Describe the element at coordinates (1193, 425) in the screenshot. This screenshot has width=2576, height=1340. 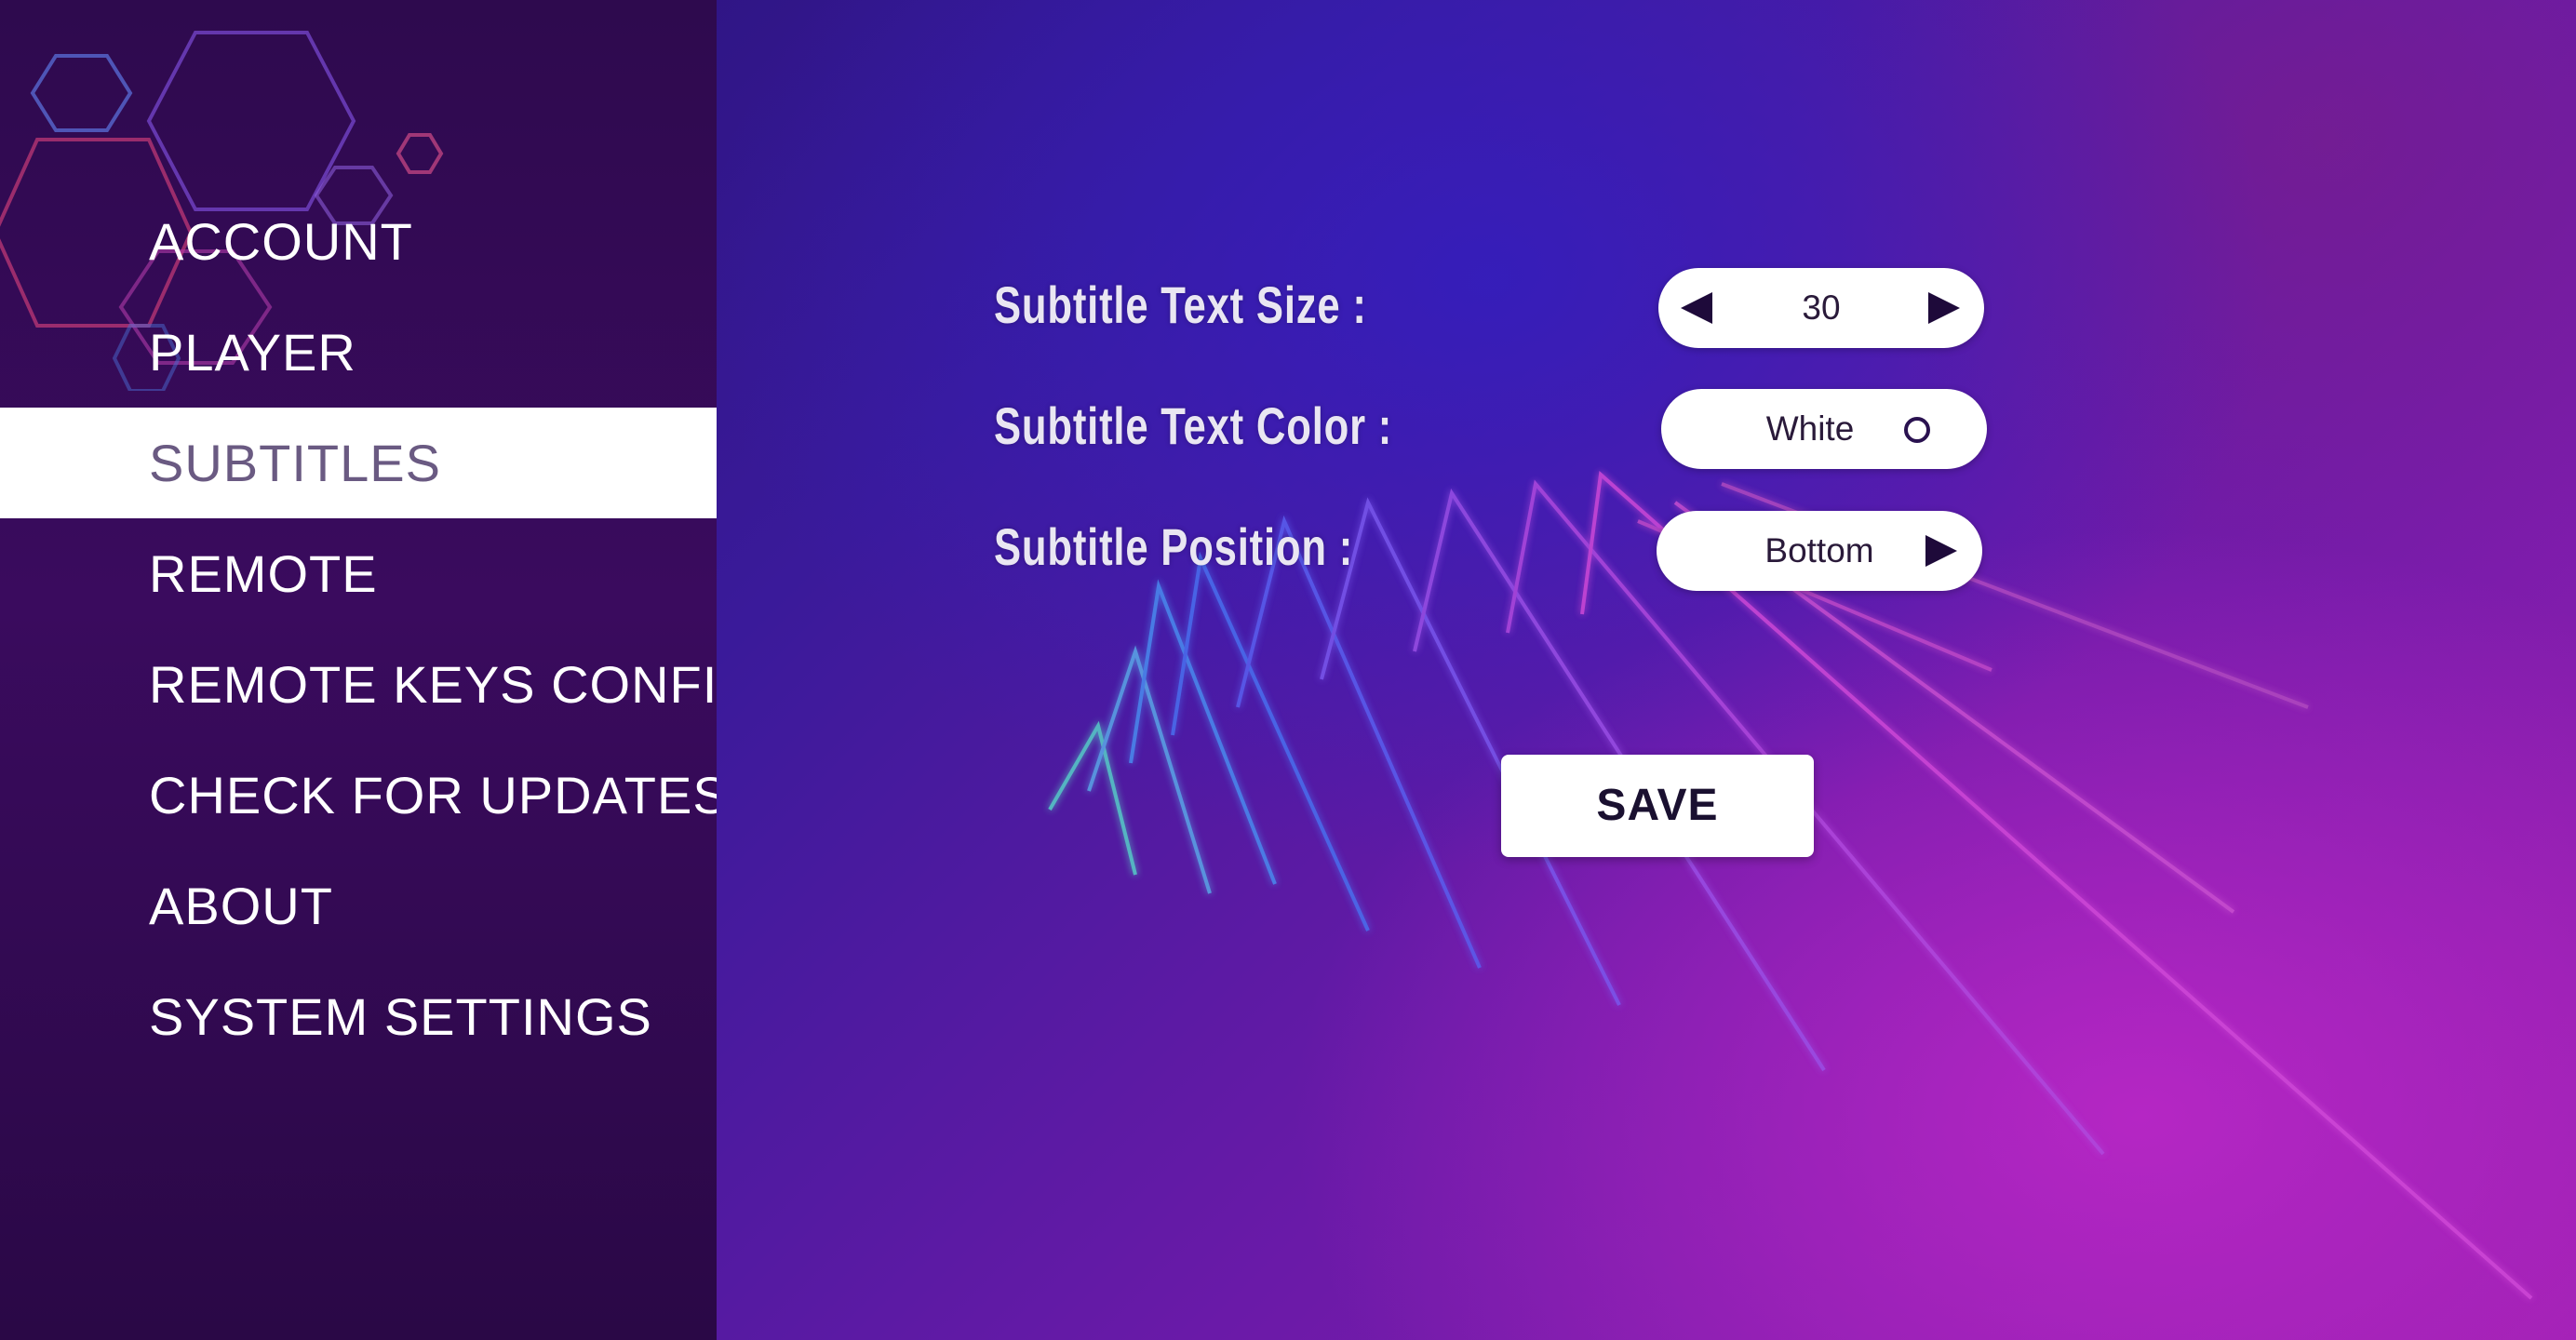
I see `subtitle-text-color-label: Subtitle Text Color :` at that location.